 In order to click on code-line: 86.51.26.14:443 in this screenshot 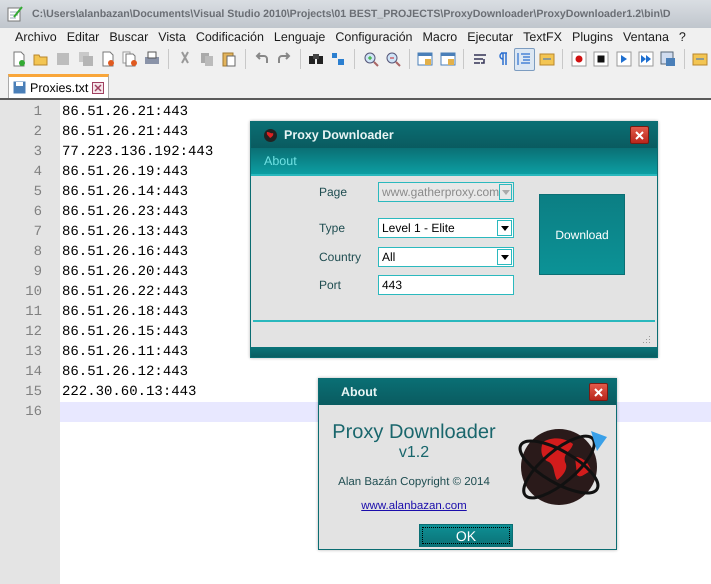, I will do `click(125, 192)`.